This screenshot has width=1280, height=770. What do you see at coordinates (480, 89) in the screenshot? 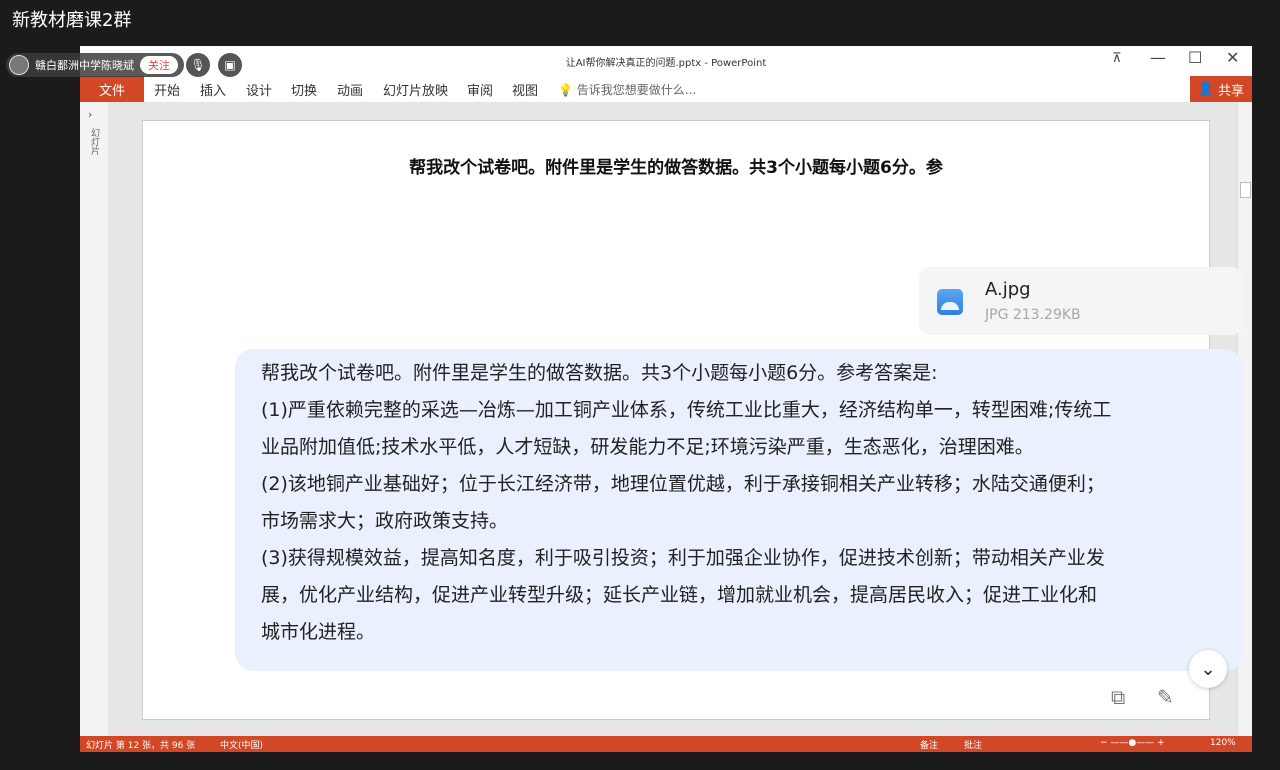
I see `tab-review: 审阅` at bounding box center [480, 89].